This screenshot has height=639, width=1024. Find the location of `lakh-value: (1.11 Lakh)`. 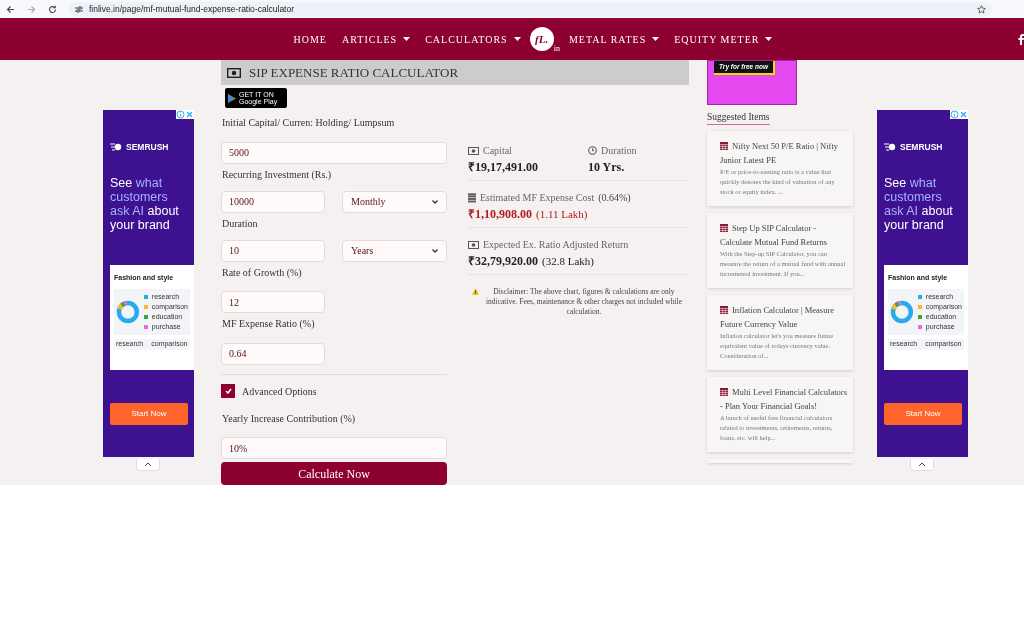

lakh-value: (1.11 Lakh) is located at coordinates (562, 214).